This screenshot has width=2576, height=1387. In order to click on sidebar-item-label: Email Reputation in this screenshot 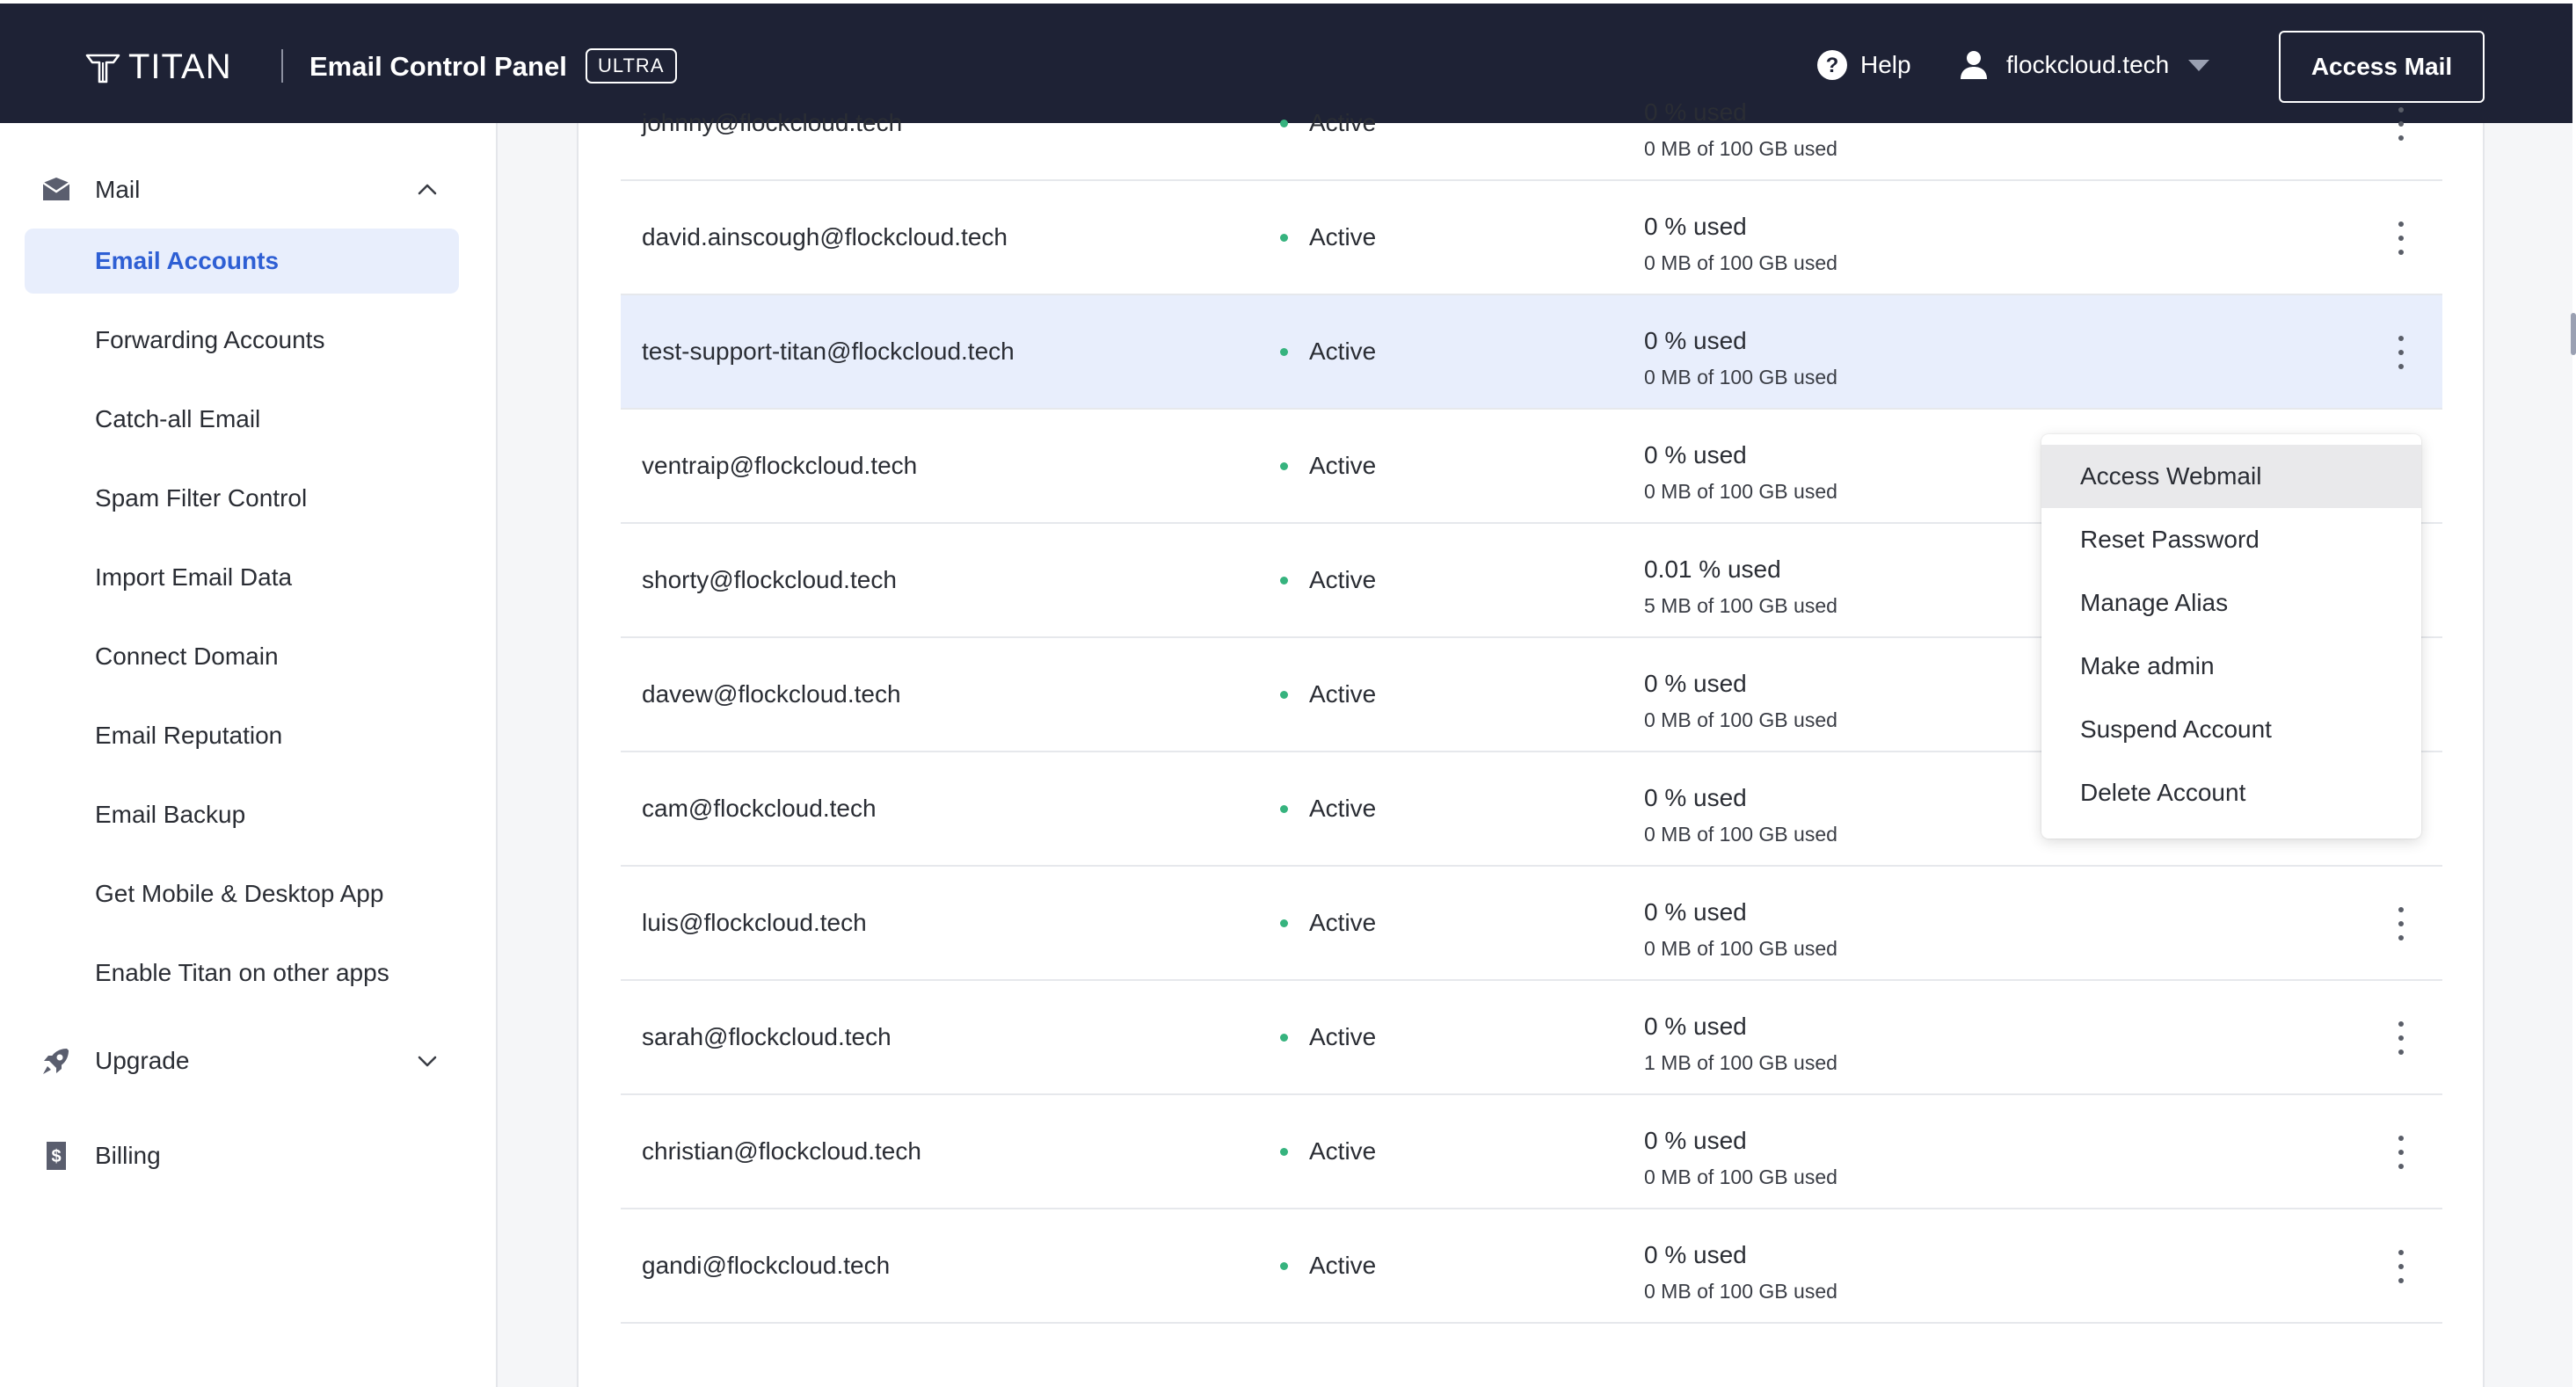, I will do `click(189, 735)`.